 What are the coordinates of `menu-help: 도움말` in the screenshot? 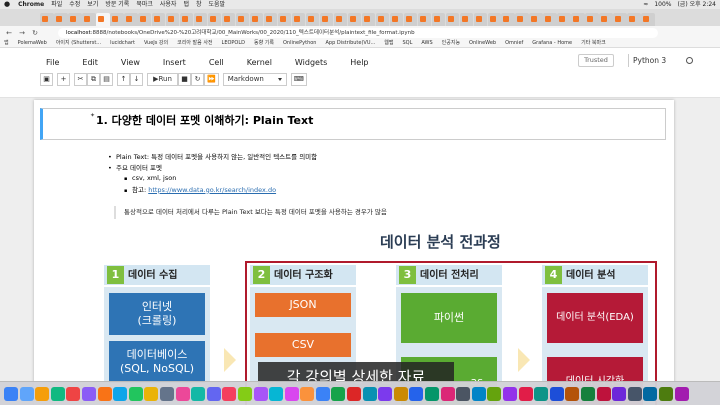 It's located at (217, 4).